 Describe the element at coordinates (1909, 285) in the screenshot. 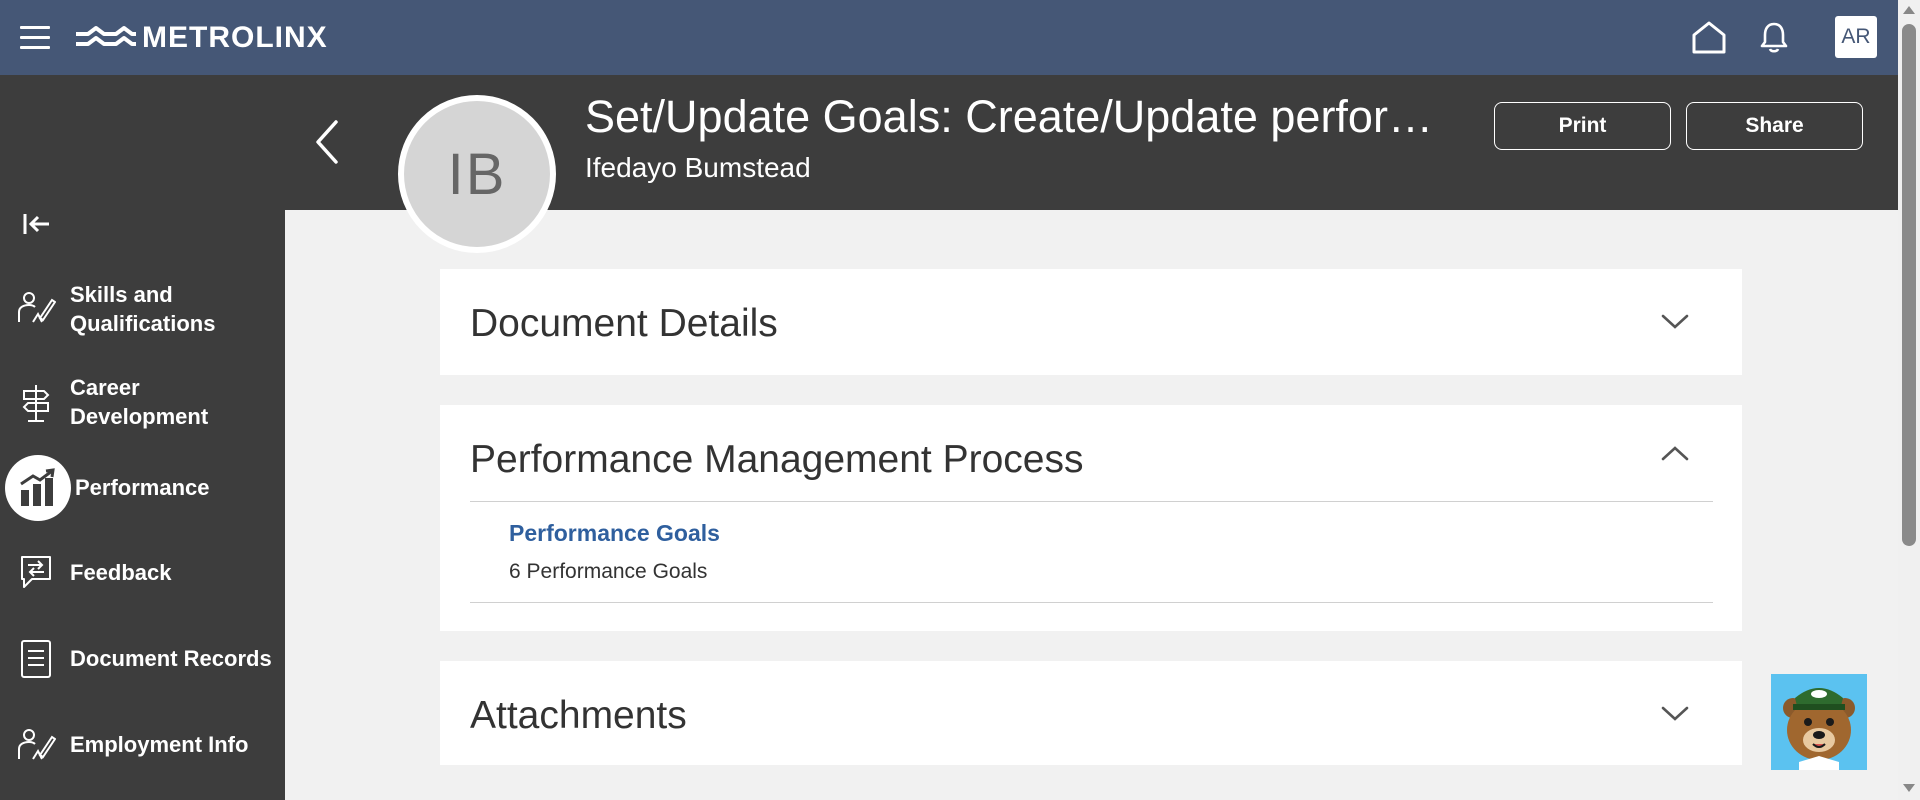

I see `scroll-thumb` at that location.